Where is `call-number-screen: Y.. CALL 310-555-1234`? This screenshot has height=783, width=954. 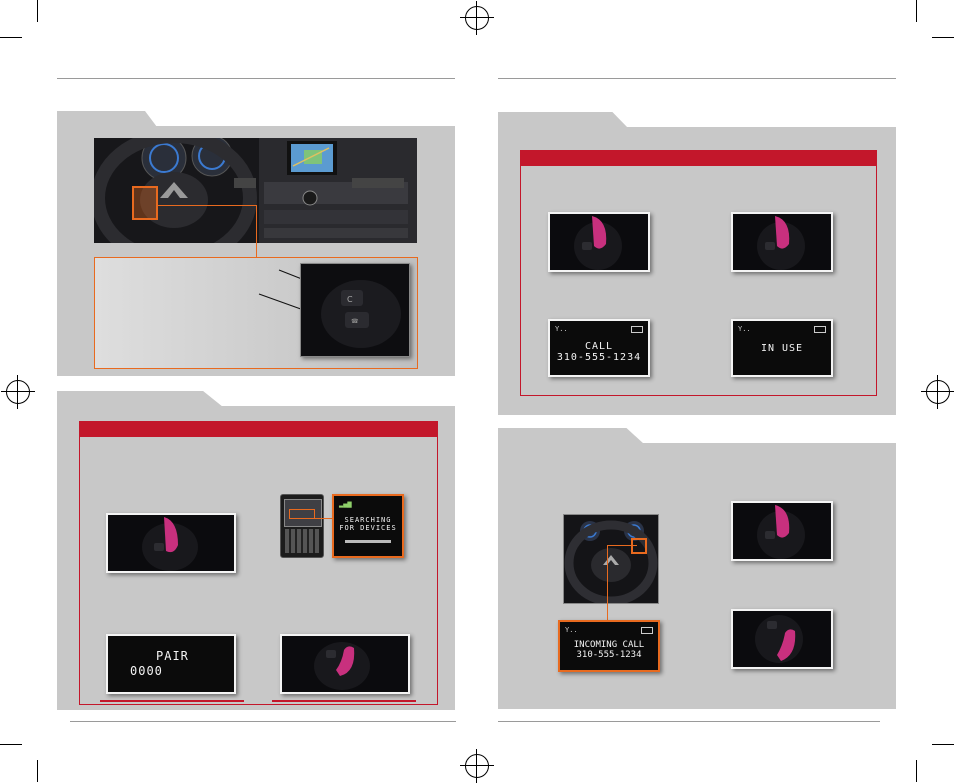
call-number-screen: Y.. CALL 310-555-1234 is located at coordinates (599, 348).